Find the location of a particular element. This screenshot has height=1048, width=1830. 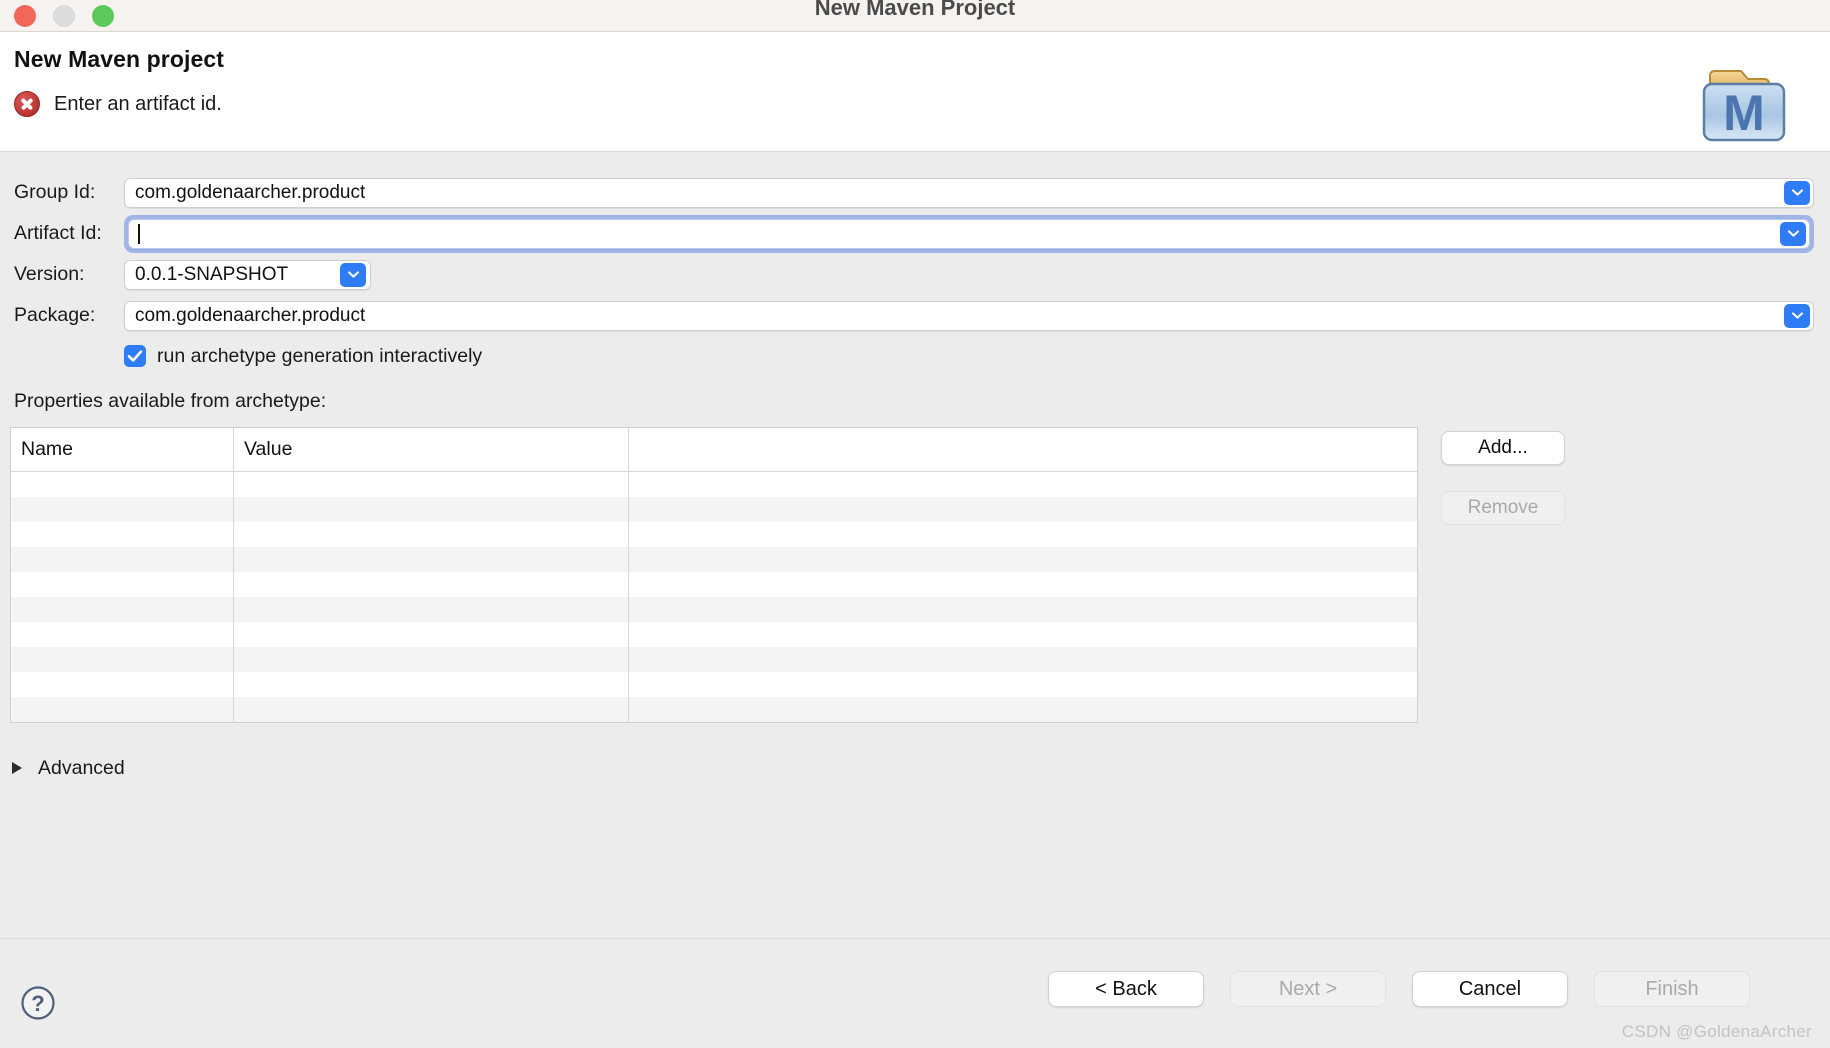

page-title: New Maven project is located at coordinates (119, 59).